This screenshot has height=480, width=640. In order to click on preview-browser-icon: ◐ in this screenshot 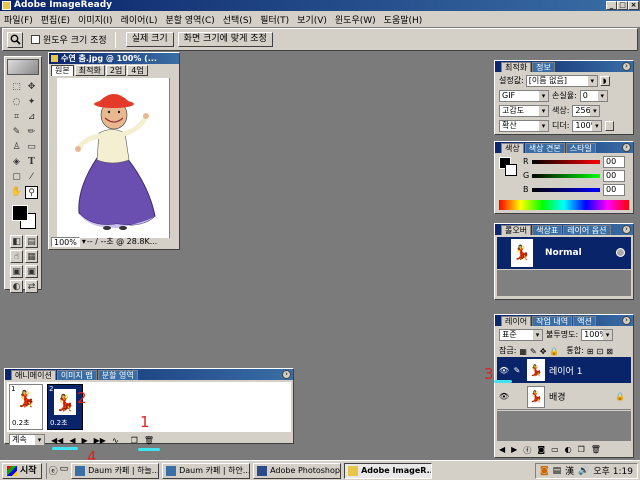, I will do `click(16, 286)`.